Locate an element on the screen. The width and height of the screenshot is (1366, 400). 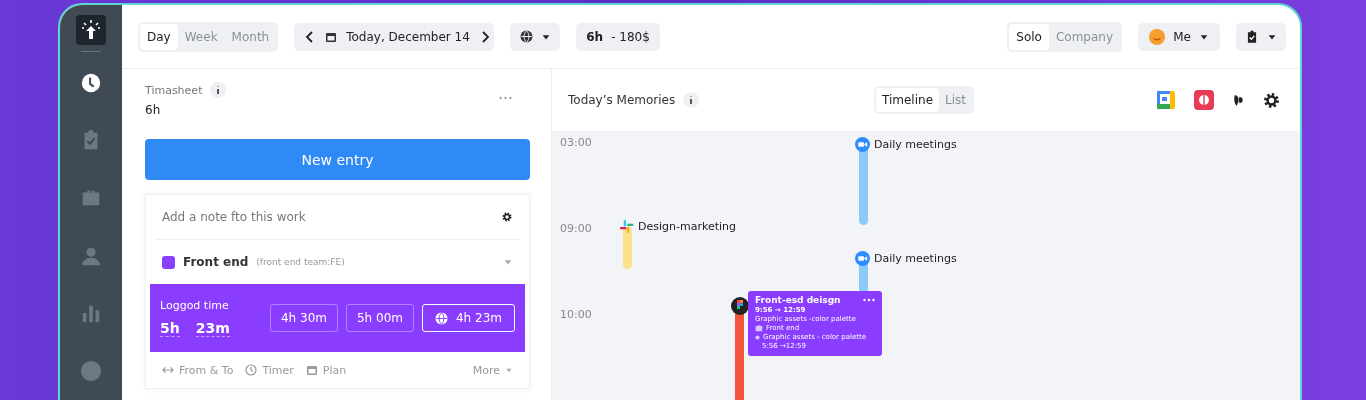
scope-tab: Solo is located at coordinates (1029, 36).